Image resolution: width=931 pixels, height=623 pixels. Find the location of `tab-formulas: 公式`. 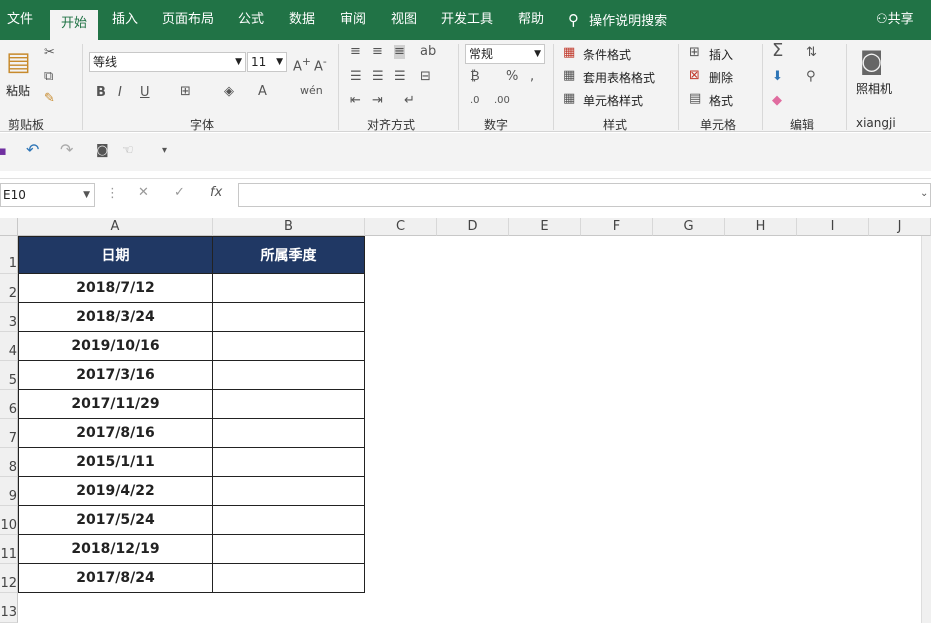

tab-formulas: 公式 is located at coordinates (251, 20).